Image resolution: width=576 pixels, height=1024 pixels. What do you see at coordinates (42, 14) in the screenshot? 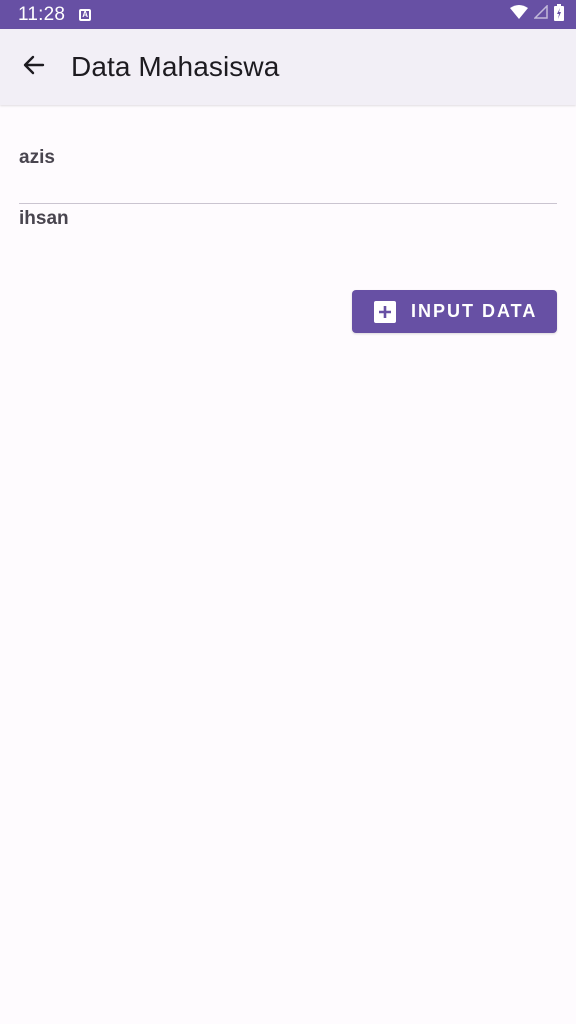
I see `status-time: 11:28` at bounding box center [42, 14].